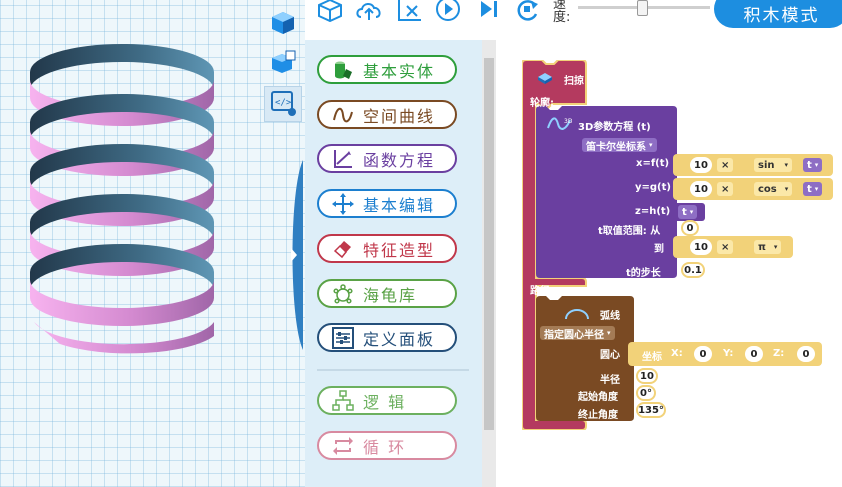 This screenshot has width=842, height=487. Describe the element at coordinates (725, 189) in the screenshot. I see `y-operator-dropdown: ×` at that location.